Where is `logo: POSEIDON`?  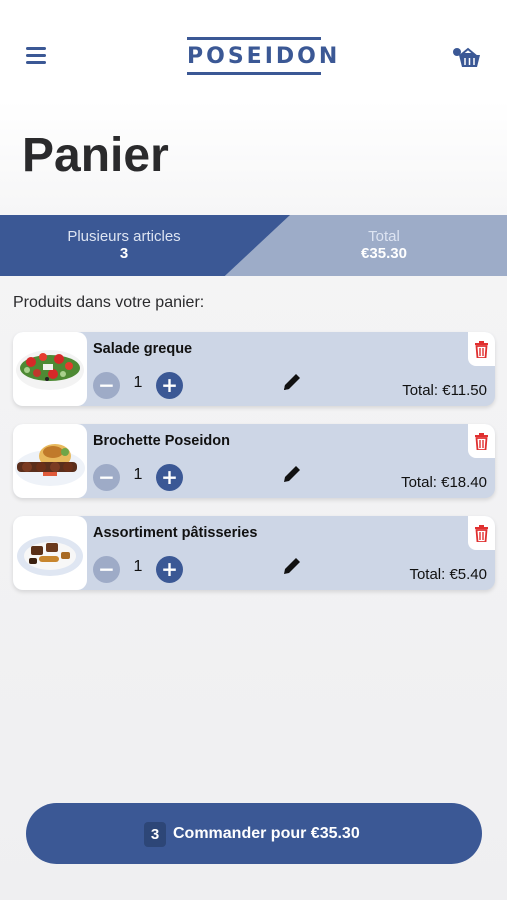 logo: POSEIDON is located at coordinates (264, 57).